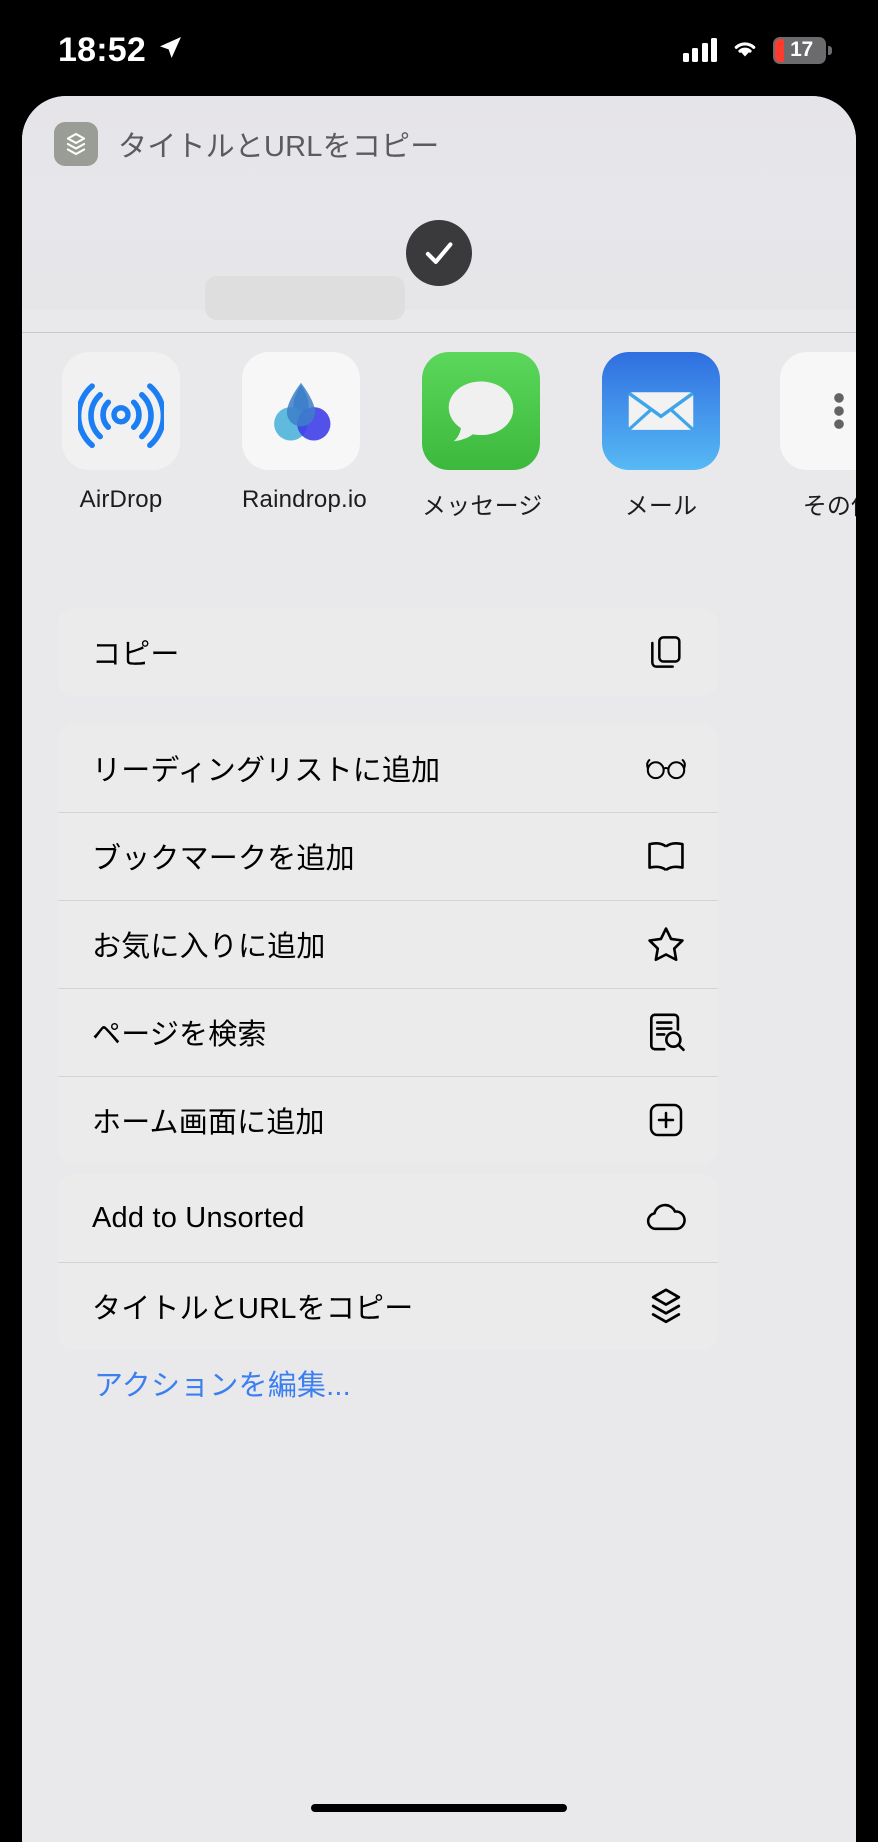 This screenshot has height=1842, width=878. Describe the element at coordinates (829, 506) in the screenshot. I see `share-target-label: その他` at that location.